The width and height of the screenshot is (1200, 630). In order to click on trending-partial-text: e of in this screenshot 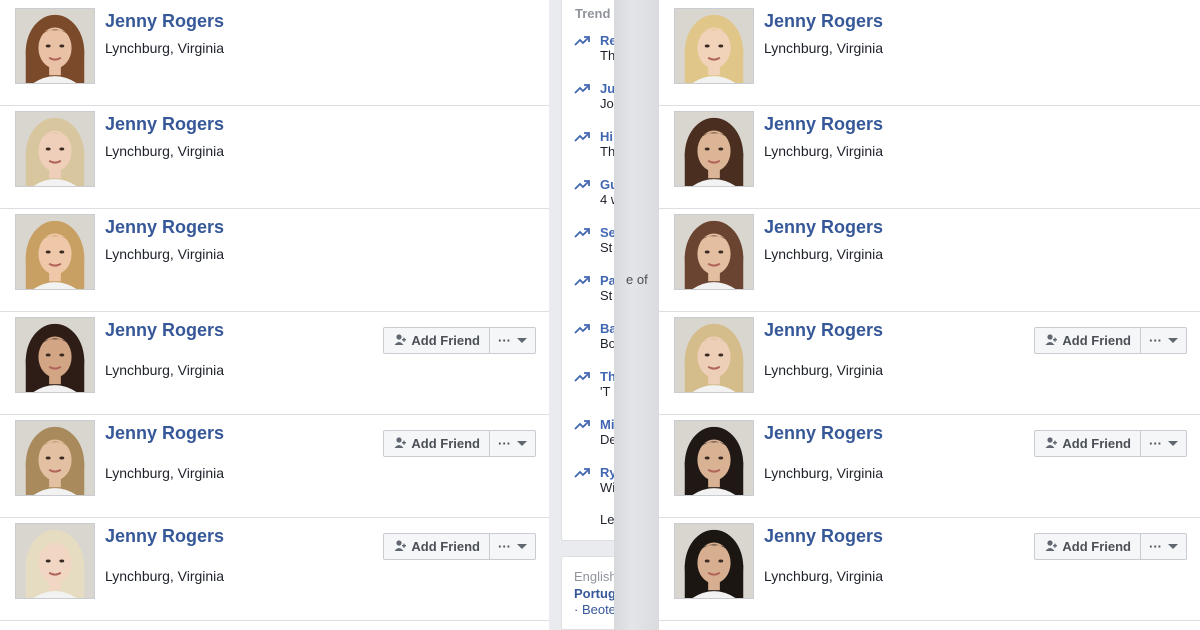, I will do `click(637, 279)`.